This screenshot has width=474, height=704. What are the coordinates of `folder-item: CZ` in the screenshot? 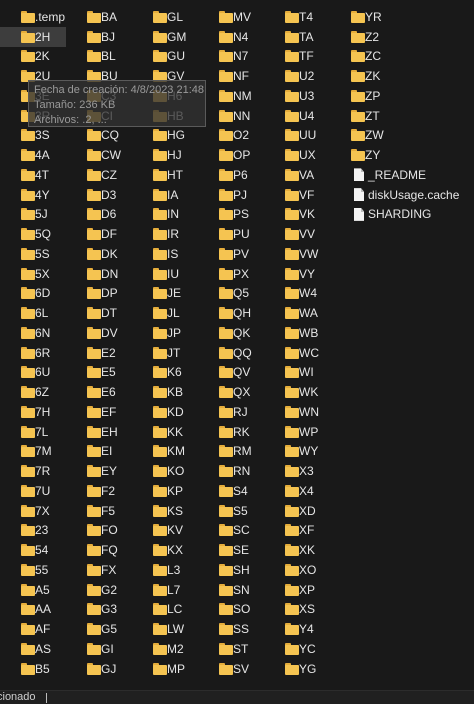 It's located at (99, 175).